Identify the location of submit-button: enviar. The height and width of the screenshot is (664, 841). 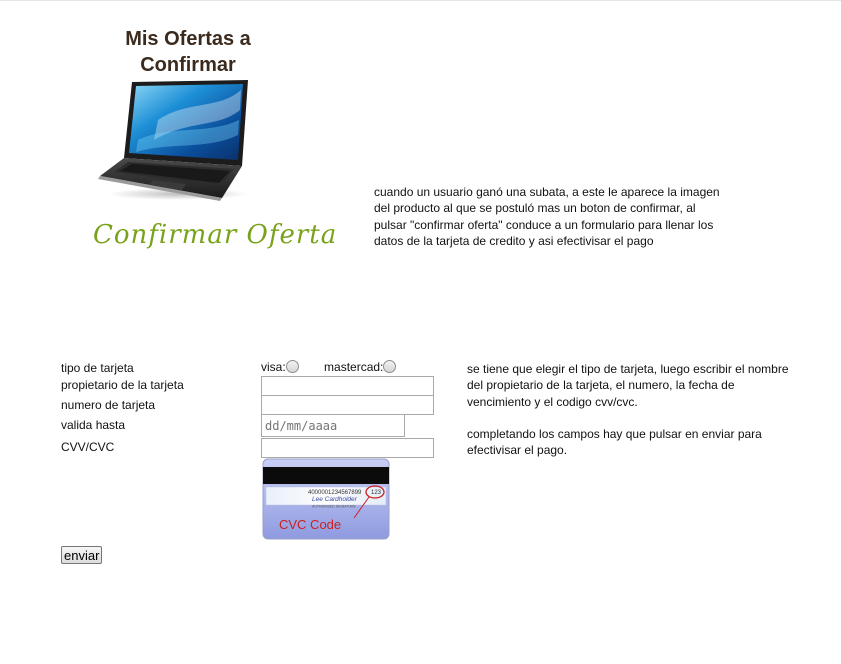
(82, 555).